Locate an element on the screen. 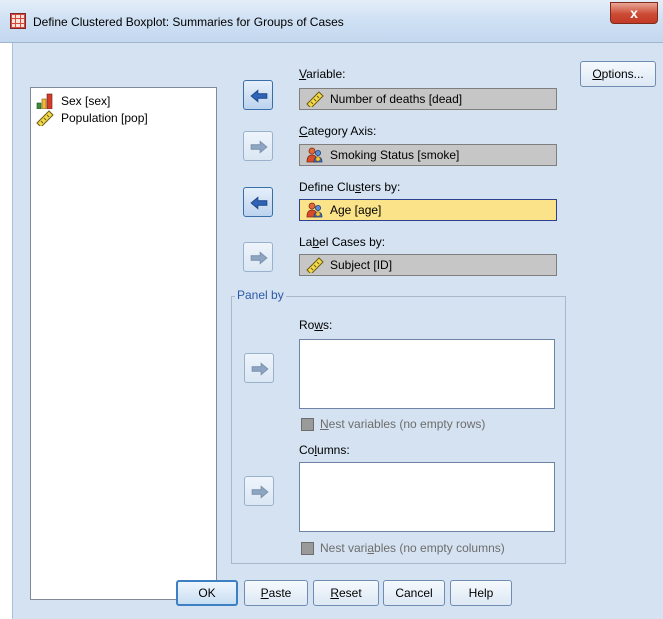  rows-label: Rows: is located at coordinates (316, 325).